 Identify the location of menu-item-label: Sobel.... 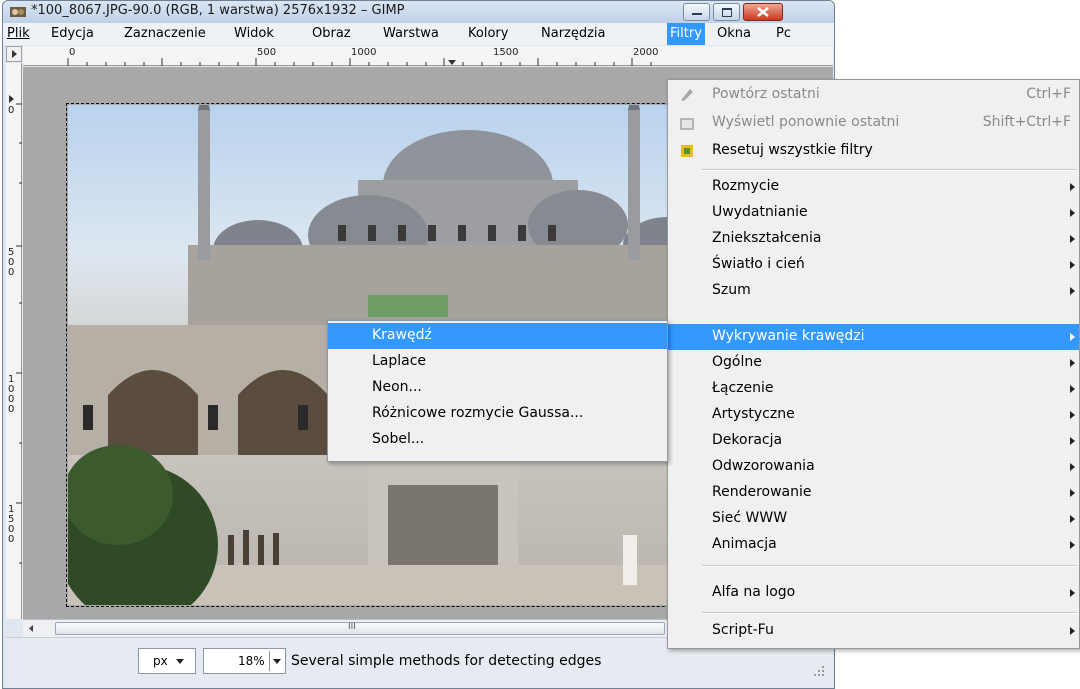
(398, 439).